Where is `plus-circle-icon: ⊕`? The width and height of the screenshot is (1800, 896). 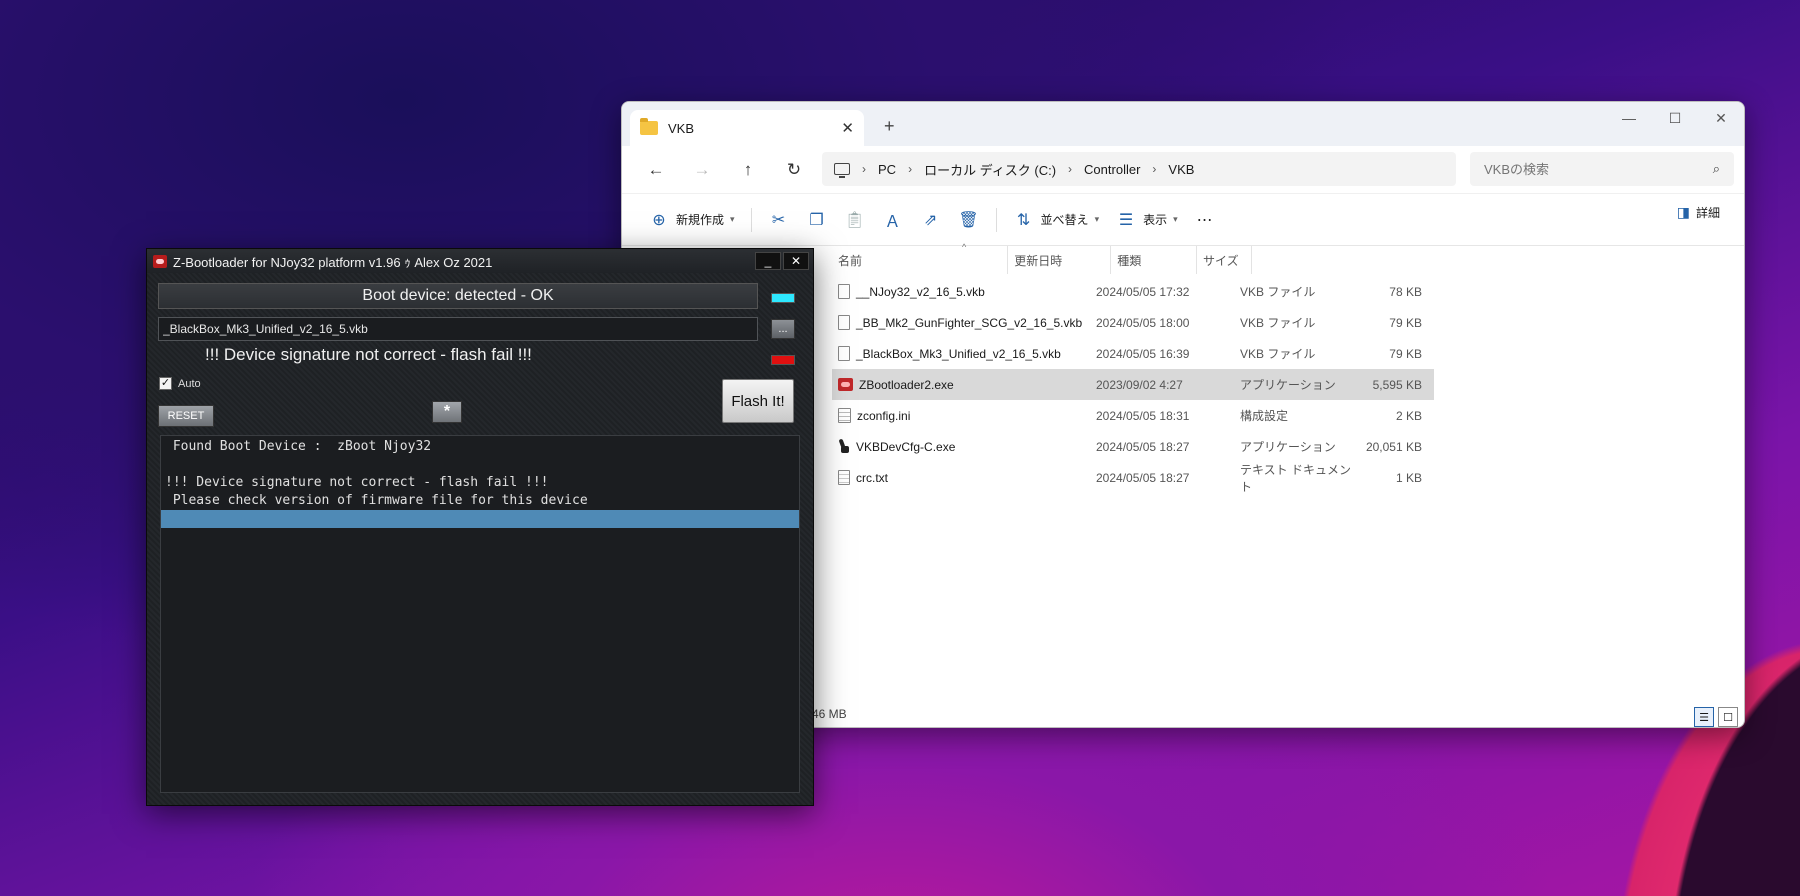
plus-circle-icon: ⊕ is located at coordinates (659, 220).